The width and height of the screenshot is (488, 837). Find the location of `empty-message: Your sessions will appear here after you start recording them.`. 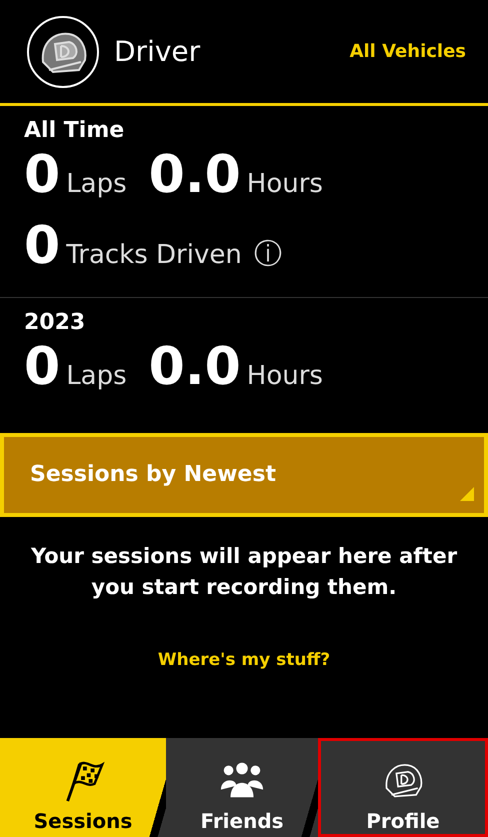

empty-message: Your sessions will appear here after you start recording them. is located at coordinates (244, 572).